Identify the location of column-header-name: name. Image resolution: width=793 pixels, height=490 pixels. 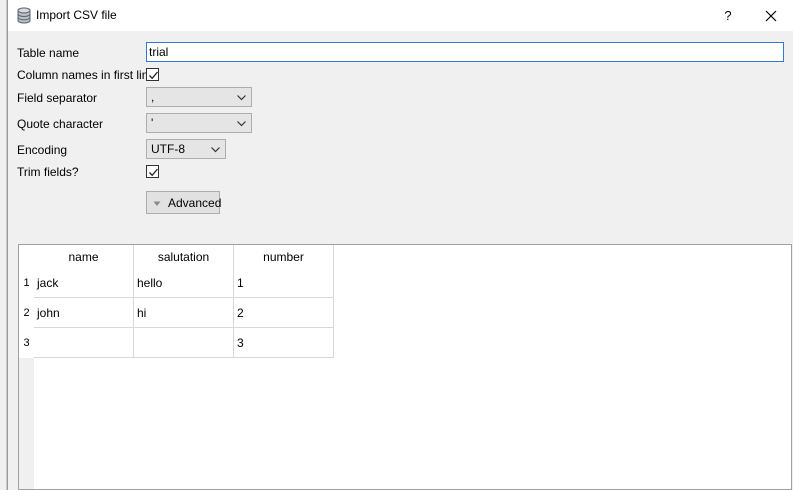
(84, 256).